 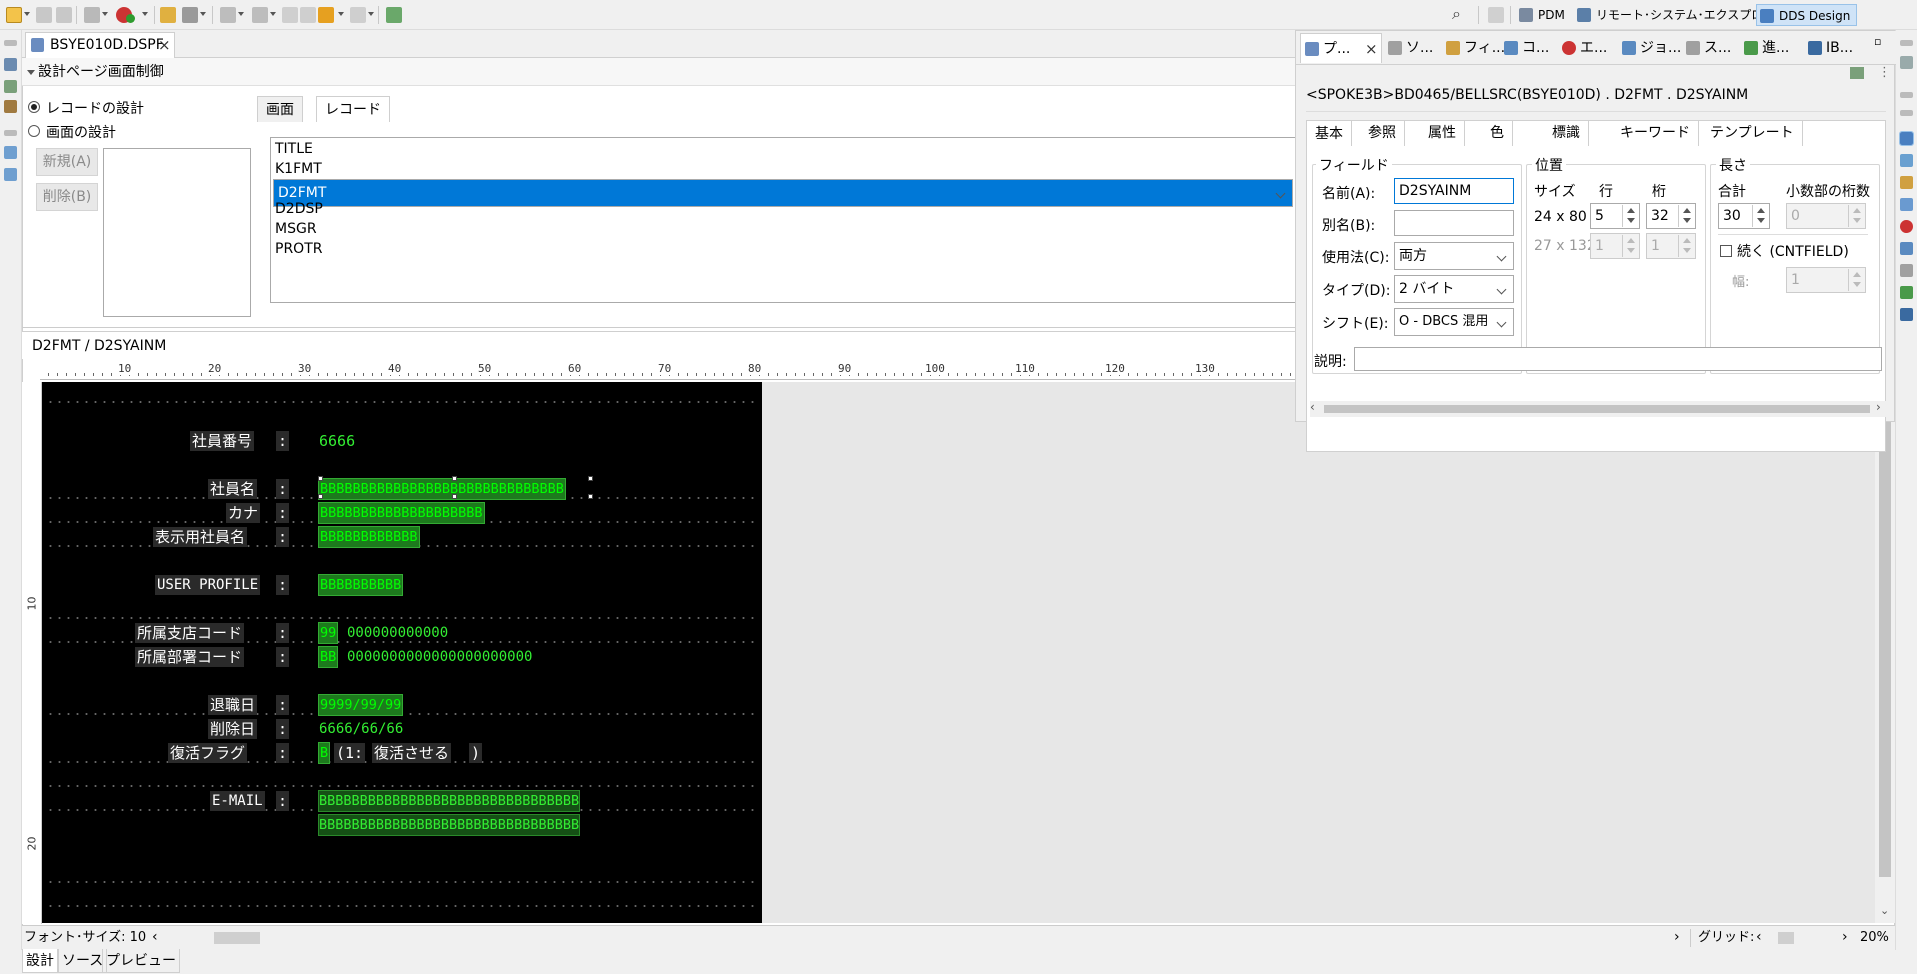 I want to click on list-item: PROTR, so click(x=783, y=249).